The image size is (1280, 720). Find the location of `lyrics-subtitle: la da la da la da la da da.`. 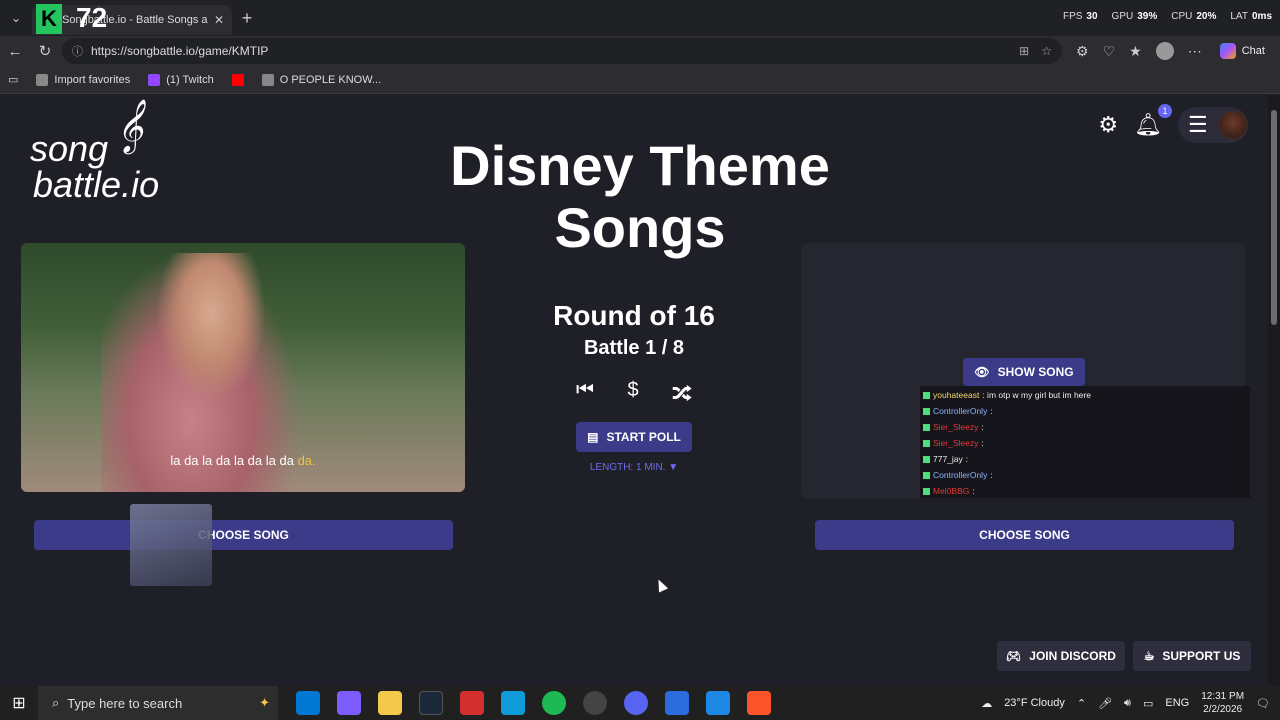

lyrics-subtitle: la da la da la da la da da. is located at coordinates (243, 460).